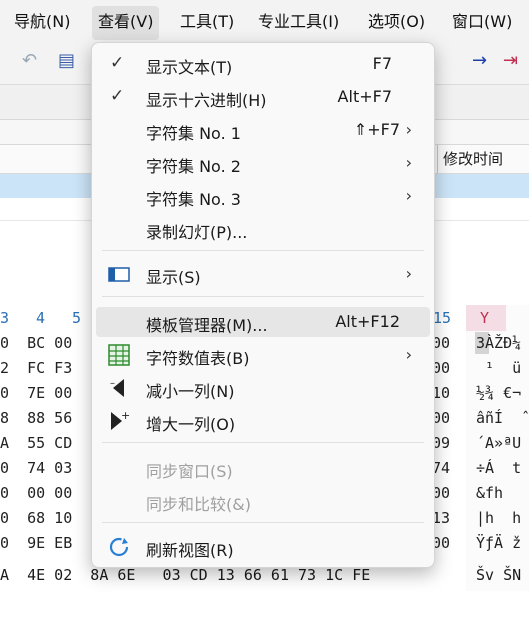  What do you see at coordinates (207, 21) in the screenshot?
I see `menu-tools: 工具(T)` at bounding box center [207, 21].